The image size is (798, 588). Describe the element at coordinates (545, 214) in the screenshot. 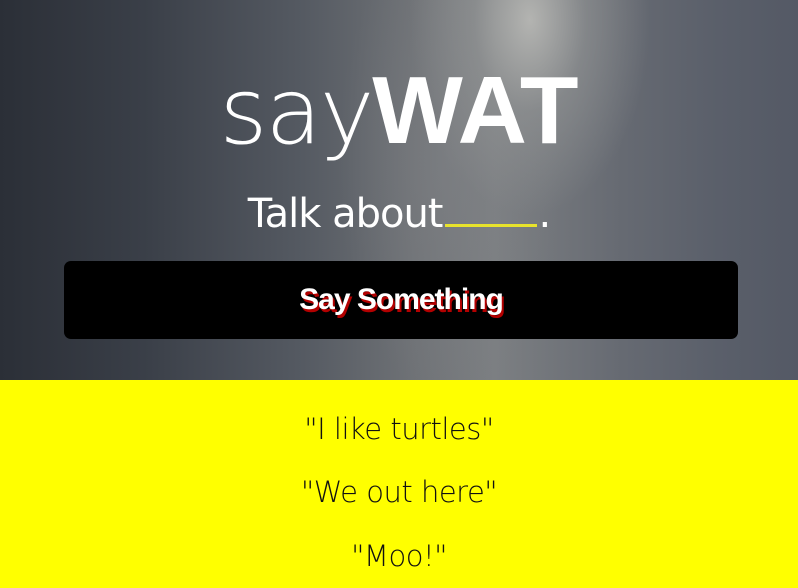

I see `tagline-suffix: .` at that location.